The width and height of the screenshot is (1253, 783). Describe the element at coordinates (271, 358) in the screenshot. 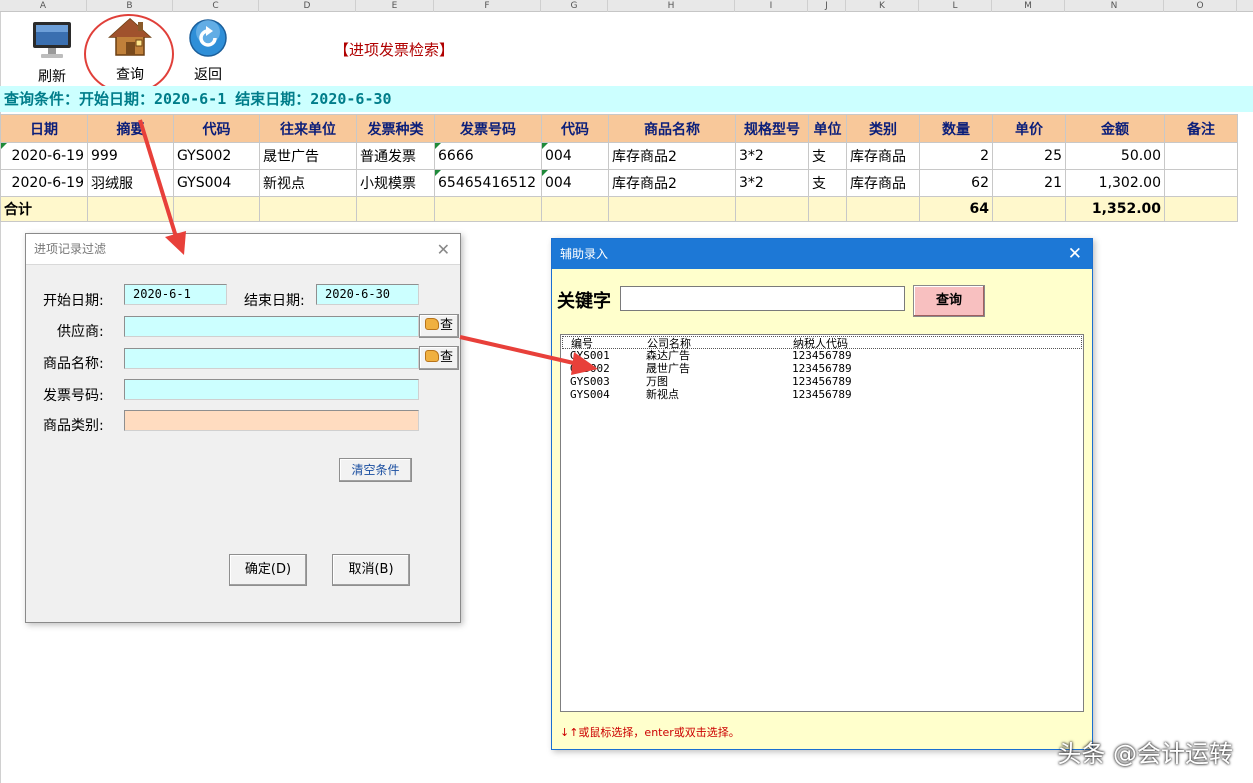

I see `product-input` at that location.